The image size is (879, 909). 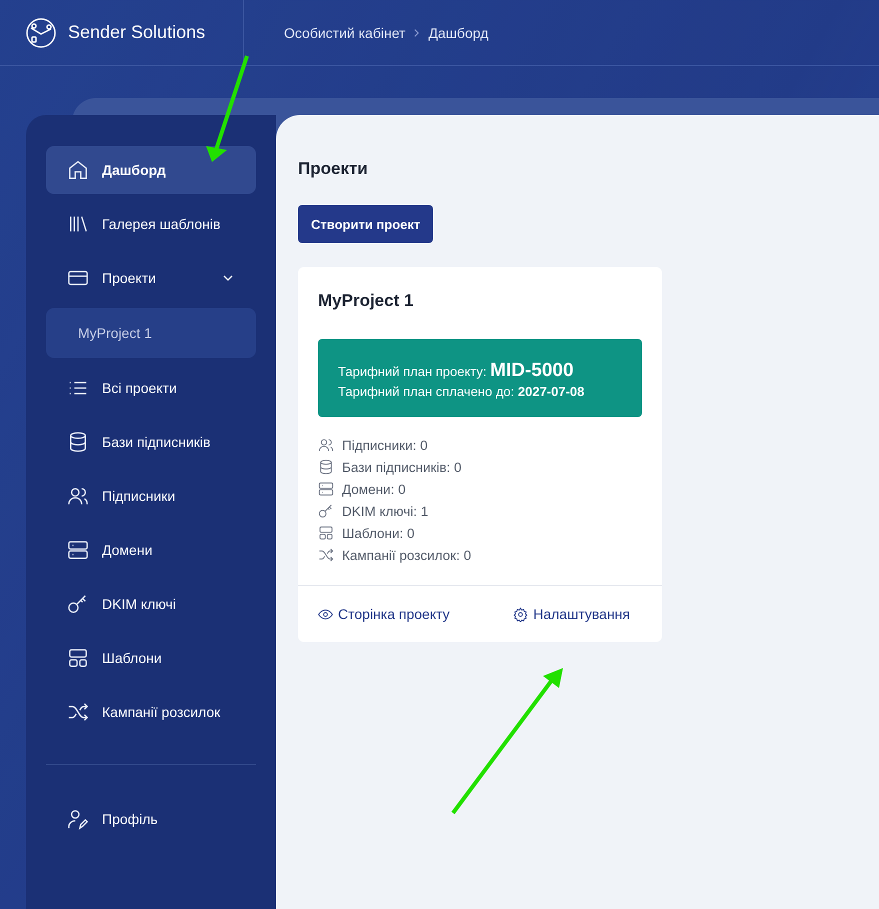 I want to click on nav-item: DKIM ключі, so click(x=151, y=604).